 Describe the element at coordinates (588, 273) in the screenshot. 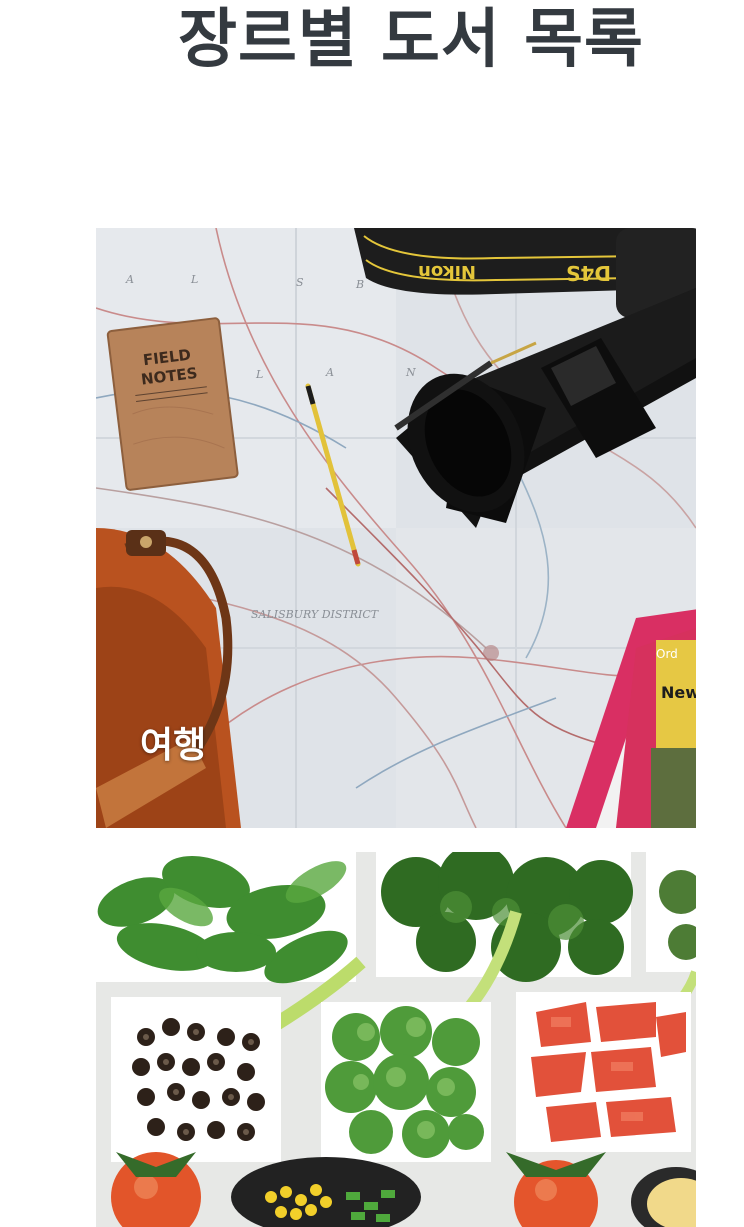

I see `strap-model-text: D4S` at that location.